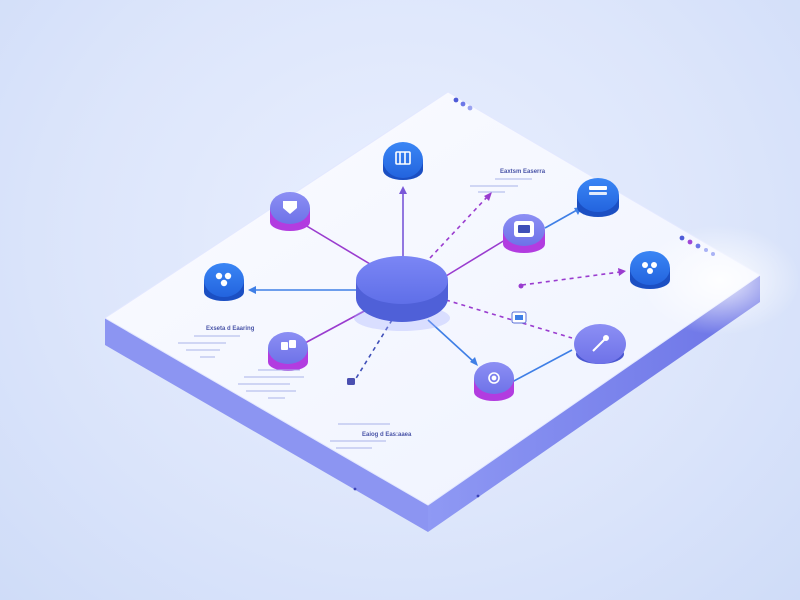 This screenshot has height=600, width=800. Describe the element at coordinates (523, 172) in the screenshot. I see `top-right-title: Eaxtsm Easerra` at that location.